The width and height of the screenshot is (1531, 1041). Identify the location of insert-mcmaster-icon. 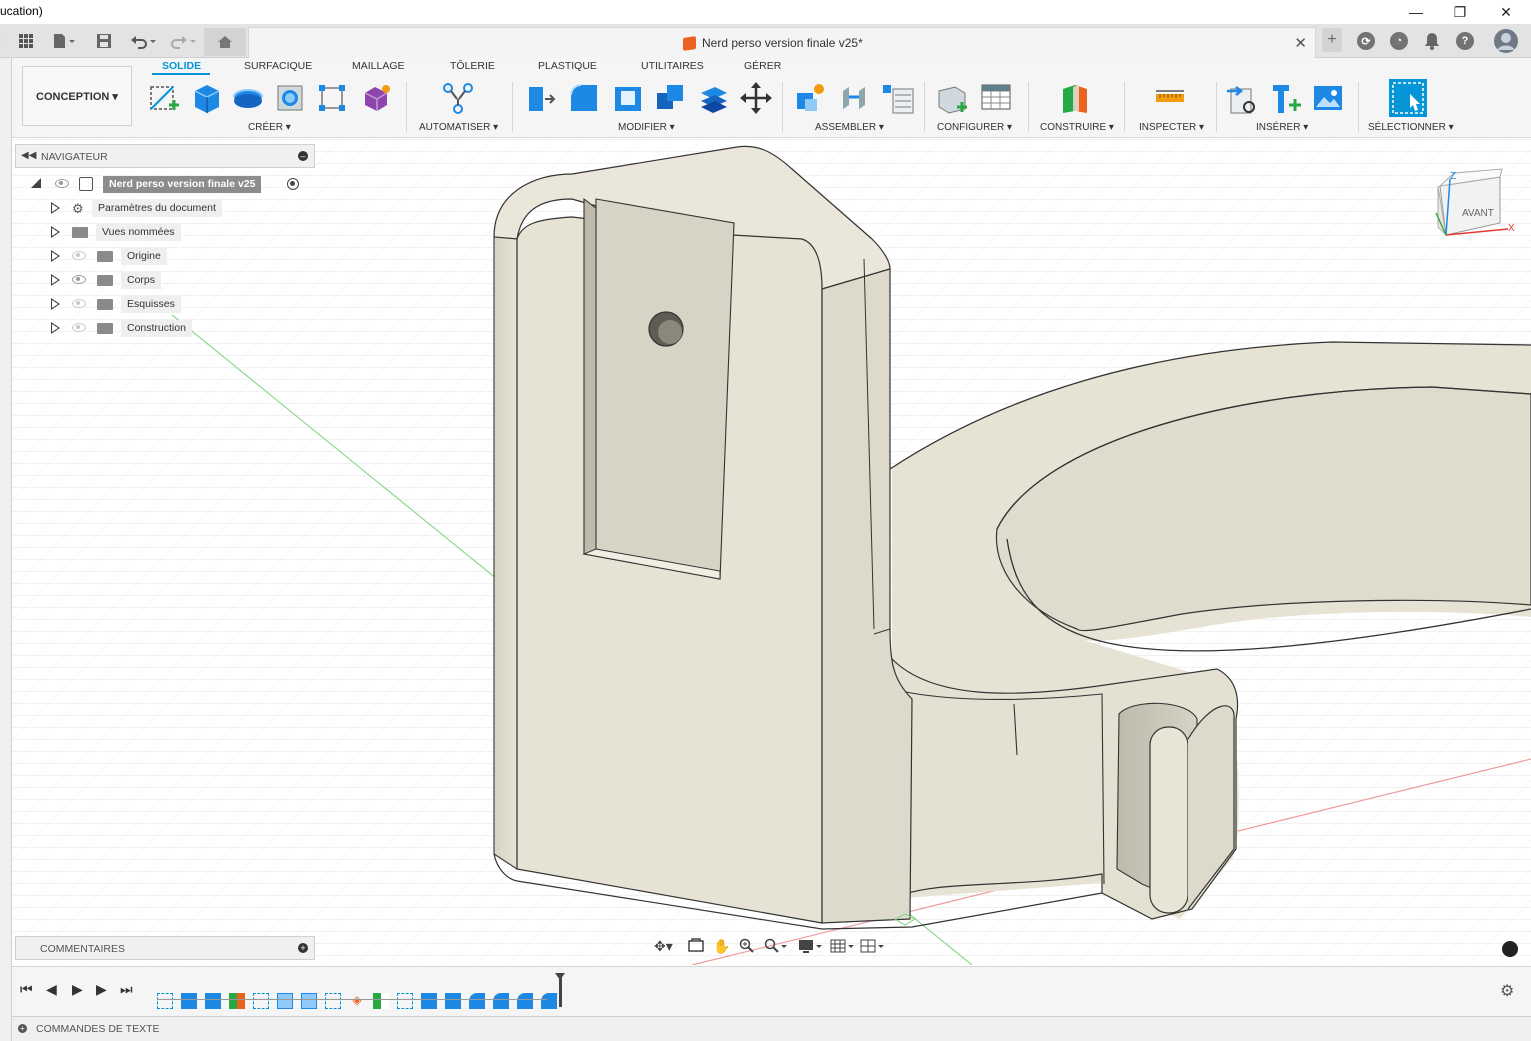
(1286, 98).